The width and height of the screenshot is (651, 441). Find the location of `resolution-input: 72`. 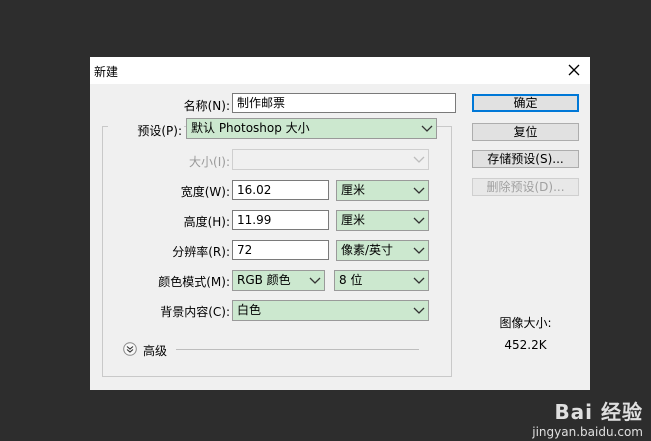

resolution-input: 72 is located at coordinates (280, 250).